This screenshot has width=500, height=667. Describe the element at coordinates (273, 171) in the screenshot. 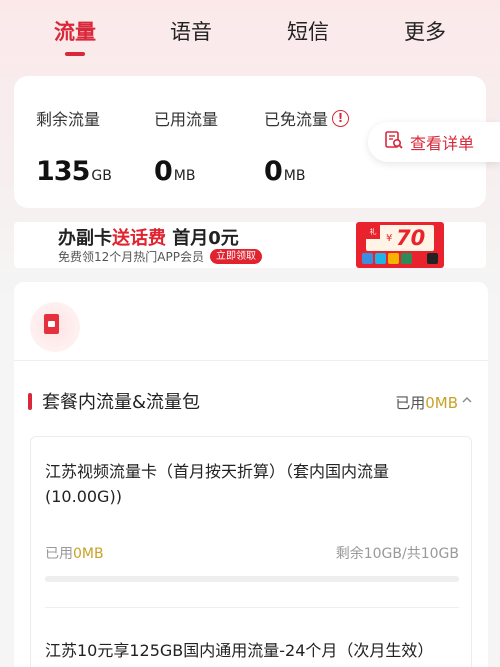

I see `free-data-value: 0` at that location.